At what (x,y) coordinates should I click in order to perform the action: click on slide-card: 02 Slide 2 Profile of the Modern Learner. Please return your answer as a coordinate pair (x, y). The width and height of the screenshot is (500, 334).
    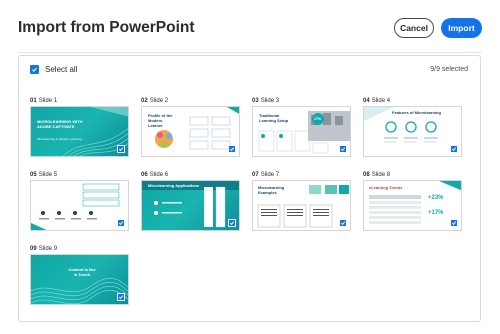
    Looking at the image, I should click on (190, 126).